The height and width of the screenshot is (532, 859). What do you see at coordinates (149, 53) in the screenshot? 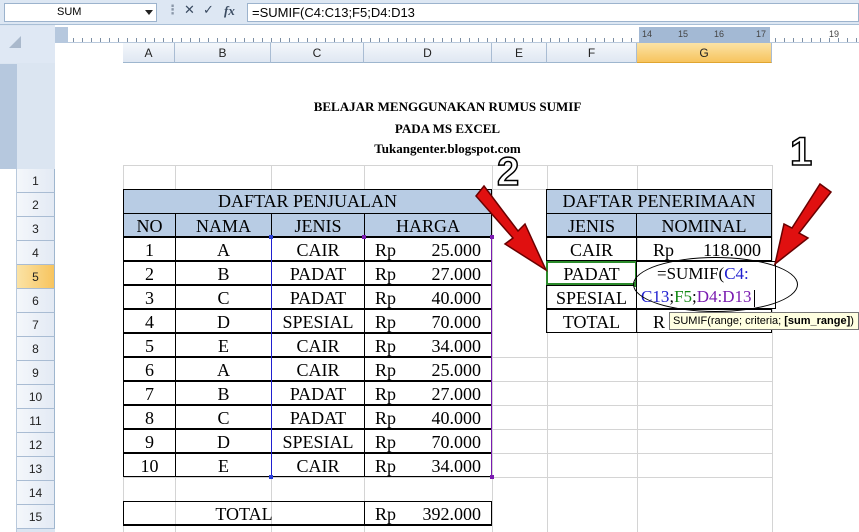
I see `column-header-a: A` at bounding box center [149, 53].